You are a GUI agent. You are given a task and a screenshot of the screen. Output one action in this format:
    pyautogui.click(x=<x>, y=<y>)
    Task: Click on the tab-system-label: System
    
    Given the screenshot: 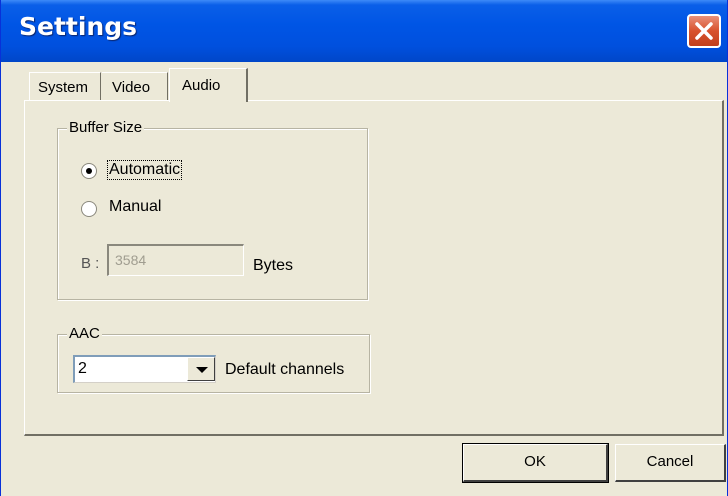 What is the action you would take?
    pyautogui.click(x=63, y=87)
    